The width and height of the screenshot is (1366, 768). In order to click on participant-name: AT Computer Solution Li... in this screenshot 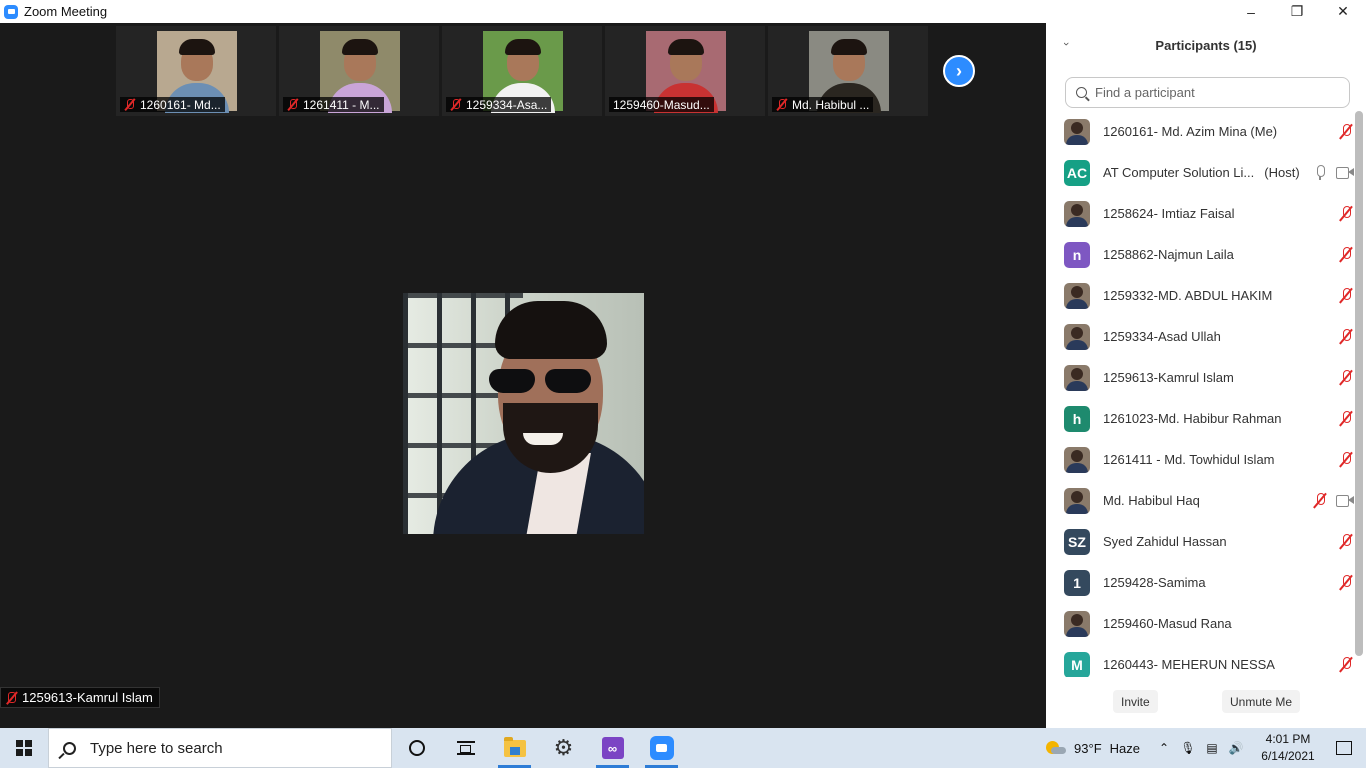, I will do `click(1179, 172)`.